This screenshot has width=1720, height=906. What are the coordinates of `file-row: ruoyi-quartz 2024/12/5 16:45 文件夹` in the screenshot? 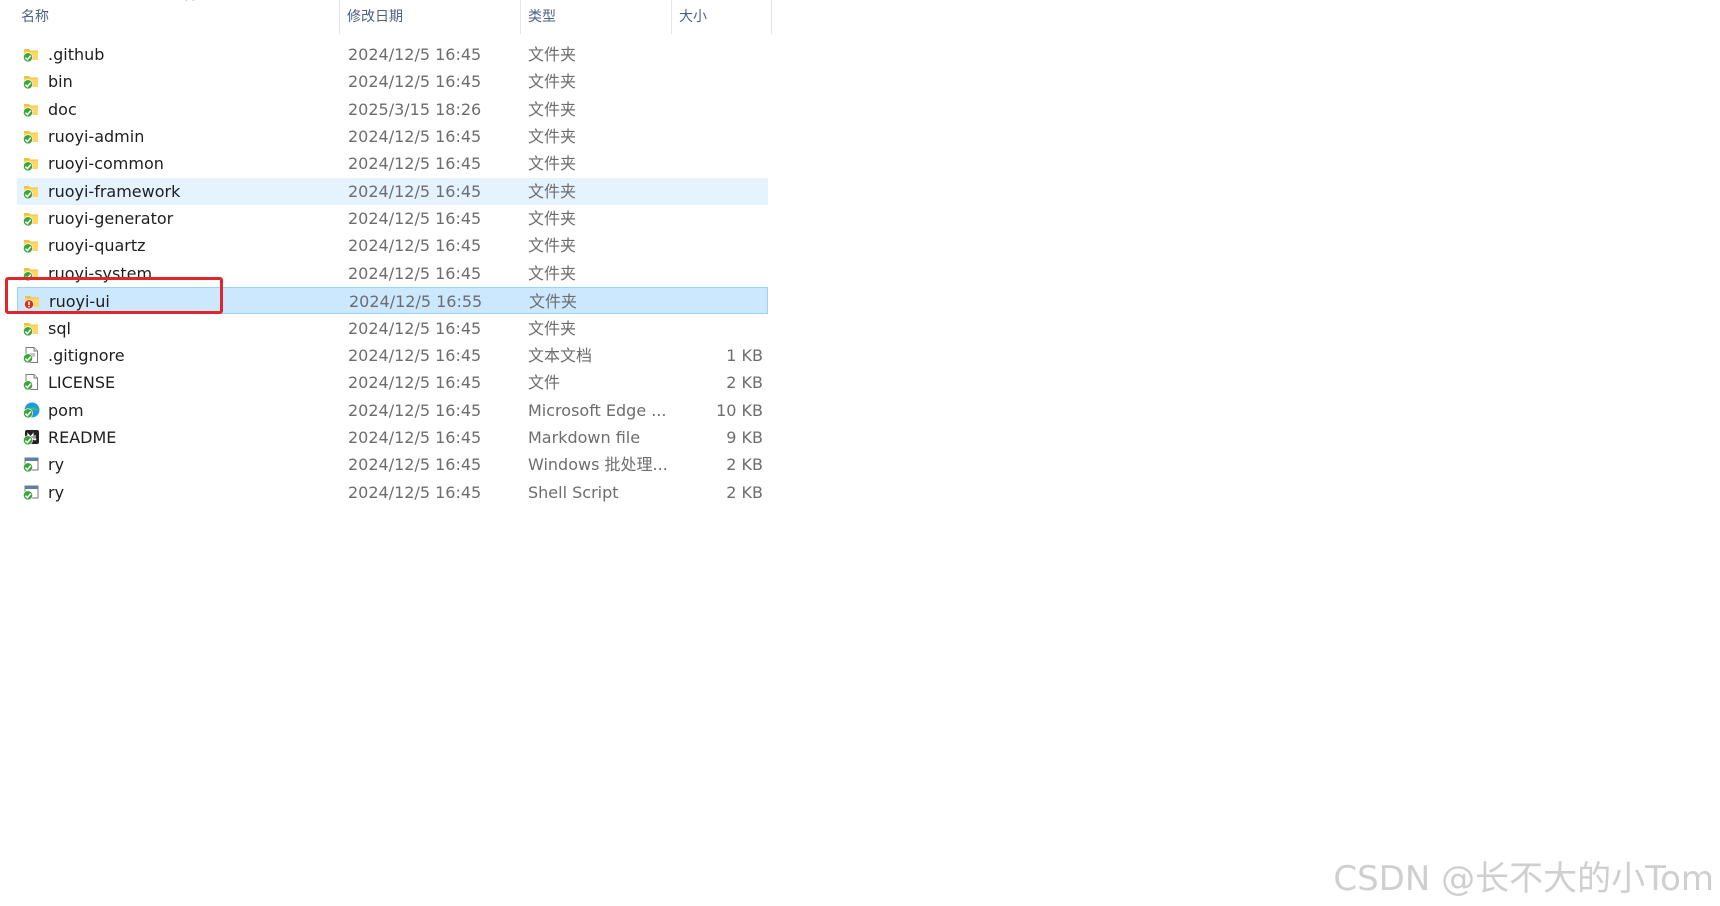 It's located at (392, 245).